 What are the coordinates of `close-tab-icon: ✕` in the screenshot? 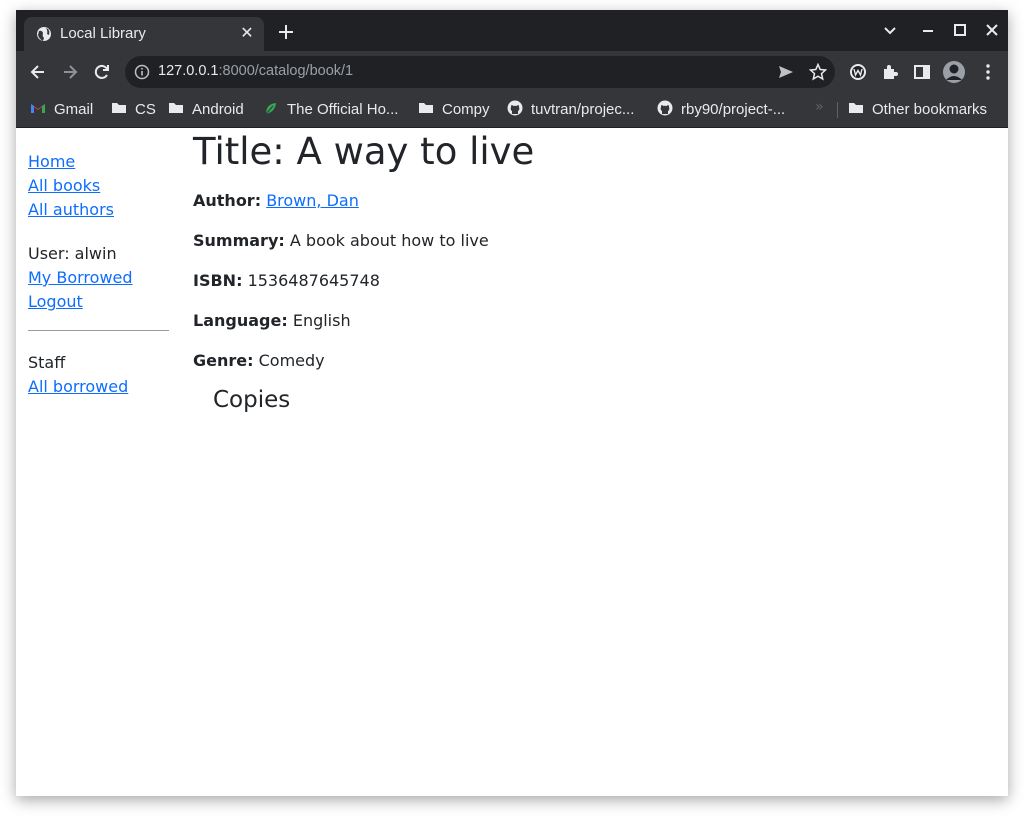 It's located at (247, 33).